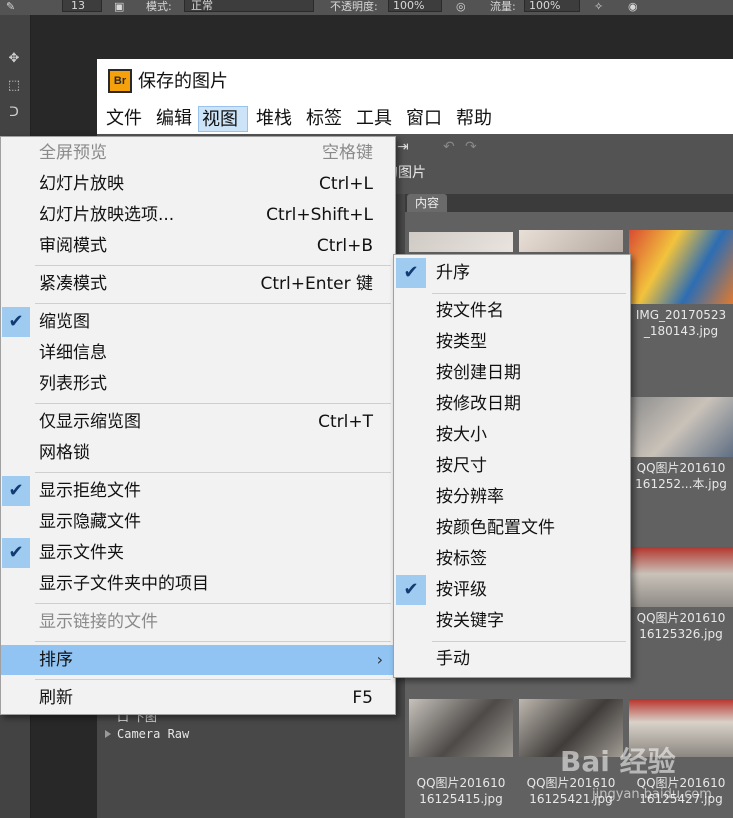 The width and height of the screenshot is (733, 818). I want to click on bridge-logo: Br, so click(120, 81).